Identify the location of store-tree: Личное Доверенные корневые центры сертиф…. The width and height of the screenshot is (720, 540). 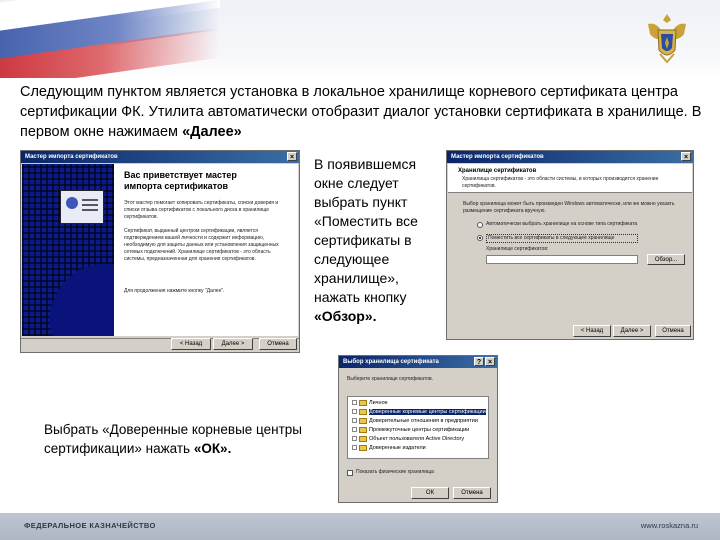
(418, 427).